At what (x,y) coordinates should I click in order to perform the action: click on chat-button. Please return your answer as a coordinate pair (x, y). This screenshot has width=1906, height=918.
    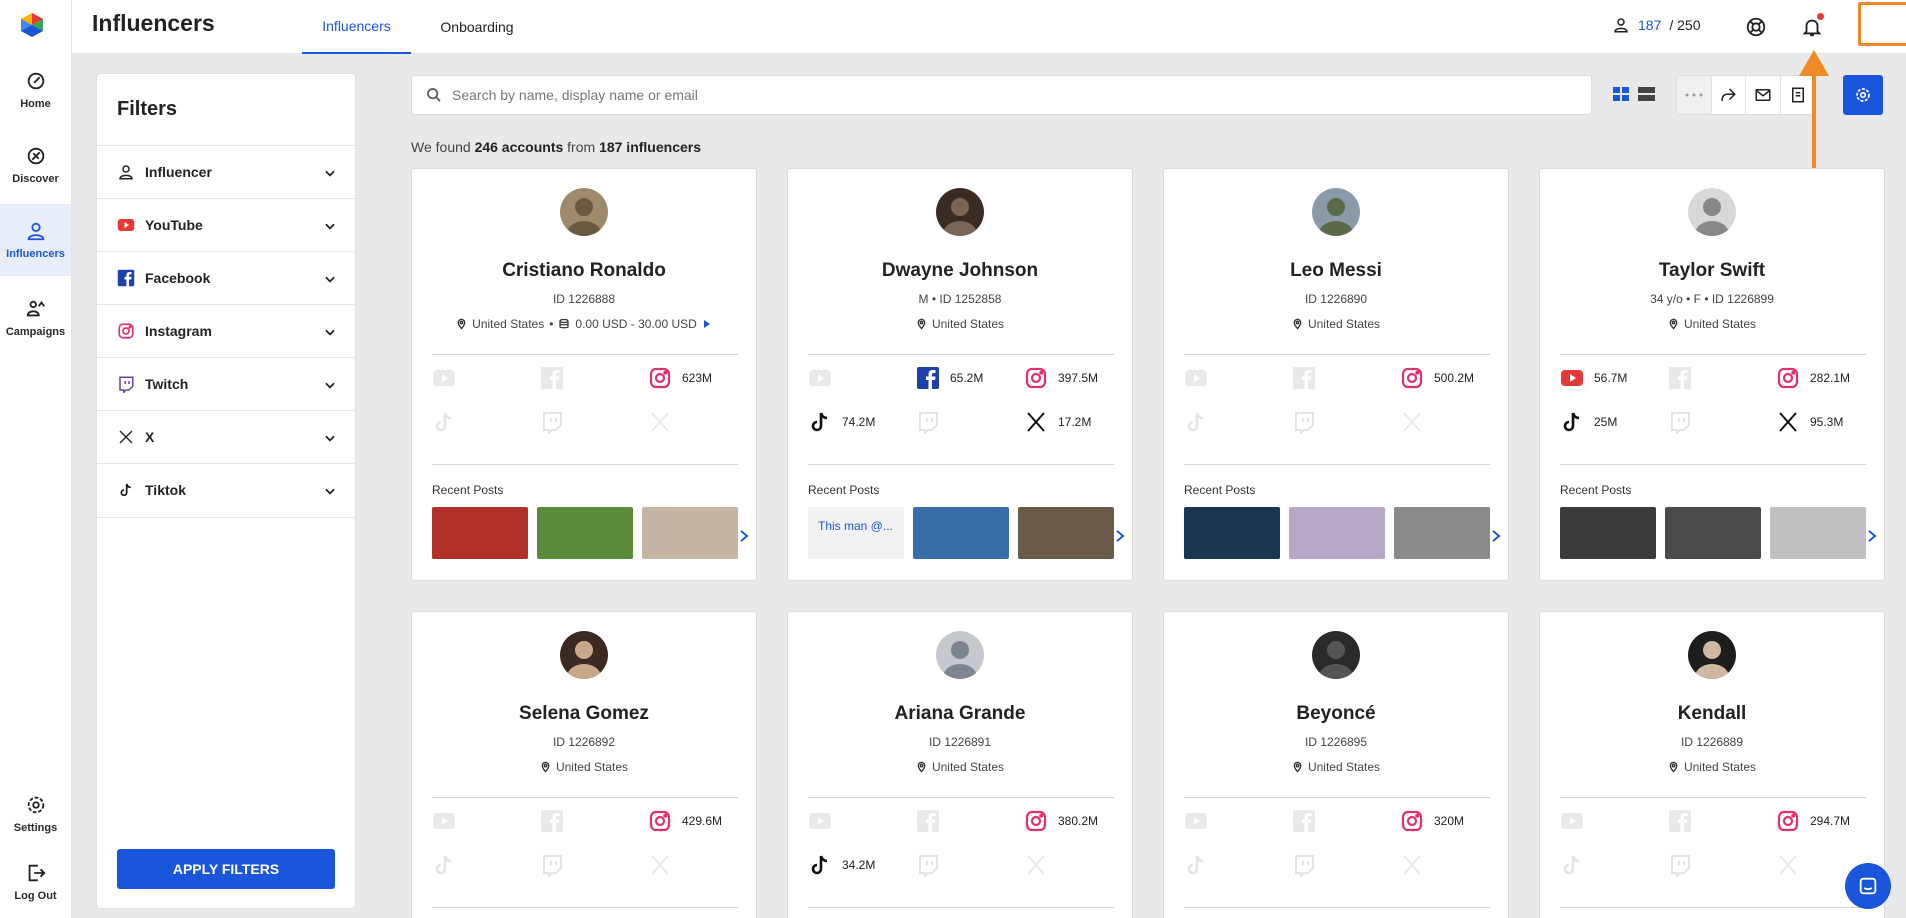
    Looking at the image, I should click on (1868, 886).